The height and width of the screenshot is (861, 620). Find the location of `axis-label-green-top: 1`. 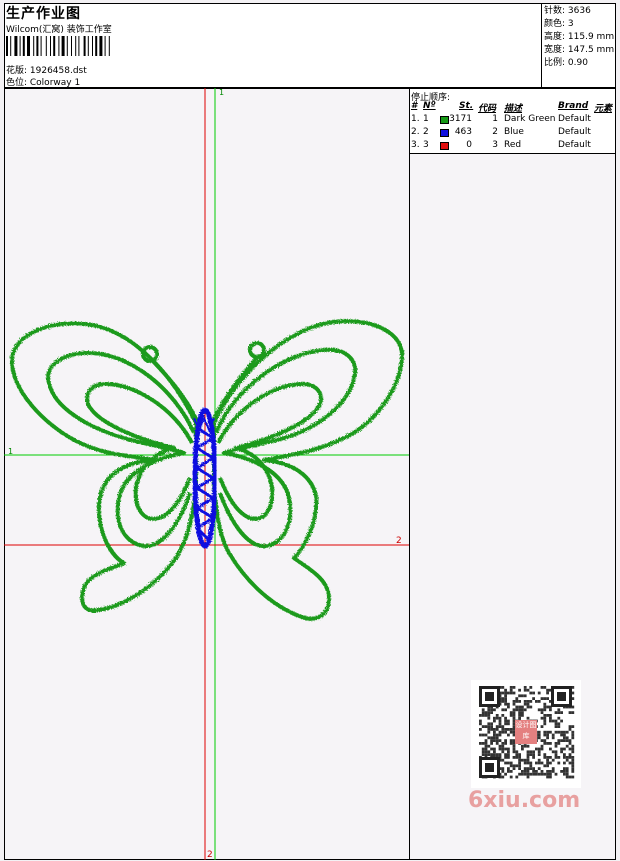

axis-label-green-top: 1 is located at coordinates (221, 92).